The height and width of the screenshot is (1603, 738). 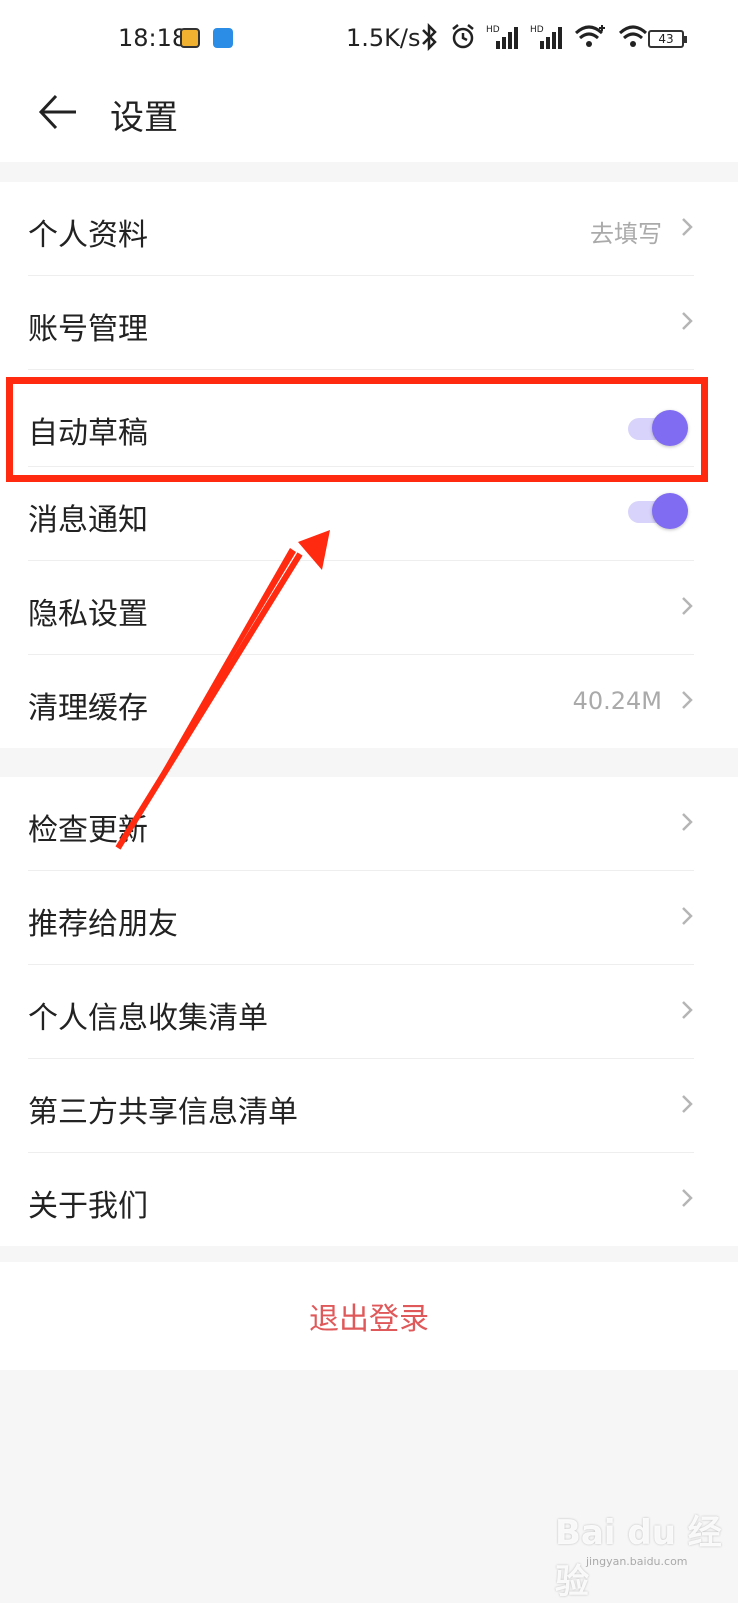 I want to click on cache-size: 40.24M, so click(x=617, y=701).